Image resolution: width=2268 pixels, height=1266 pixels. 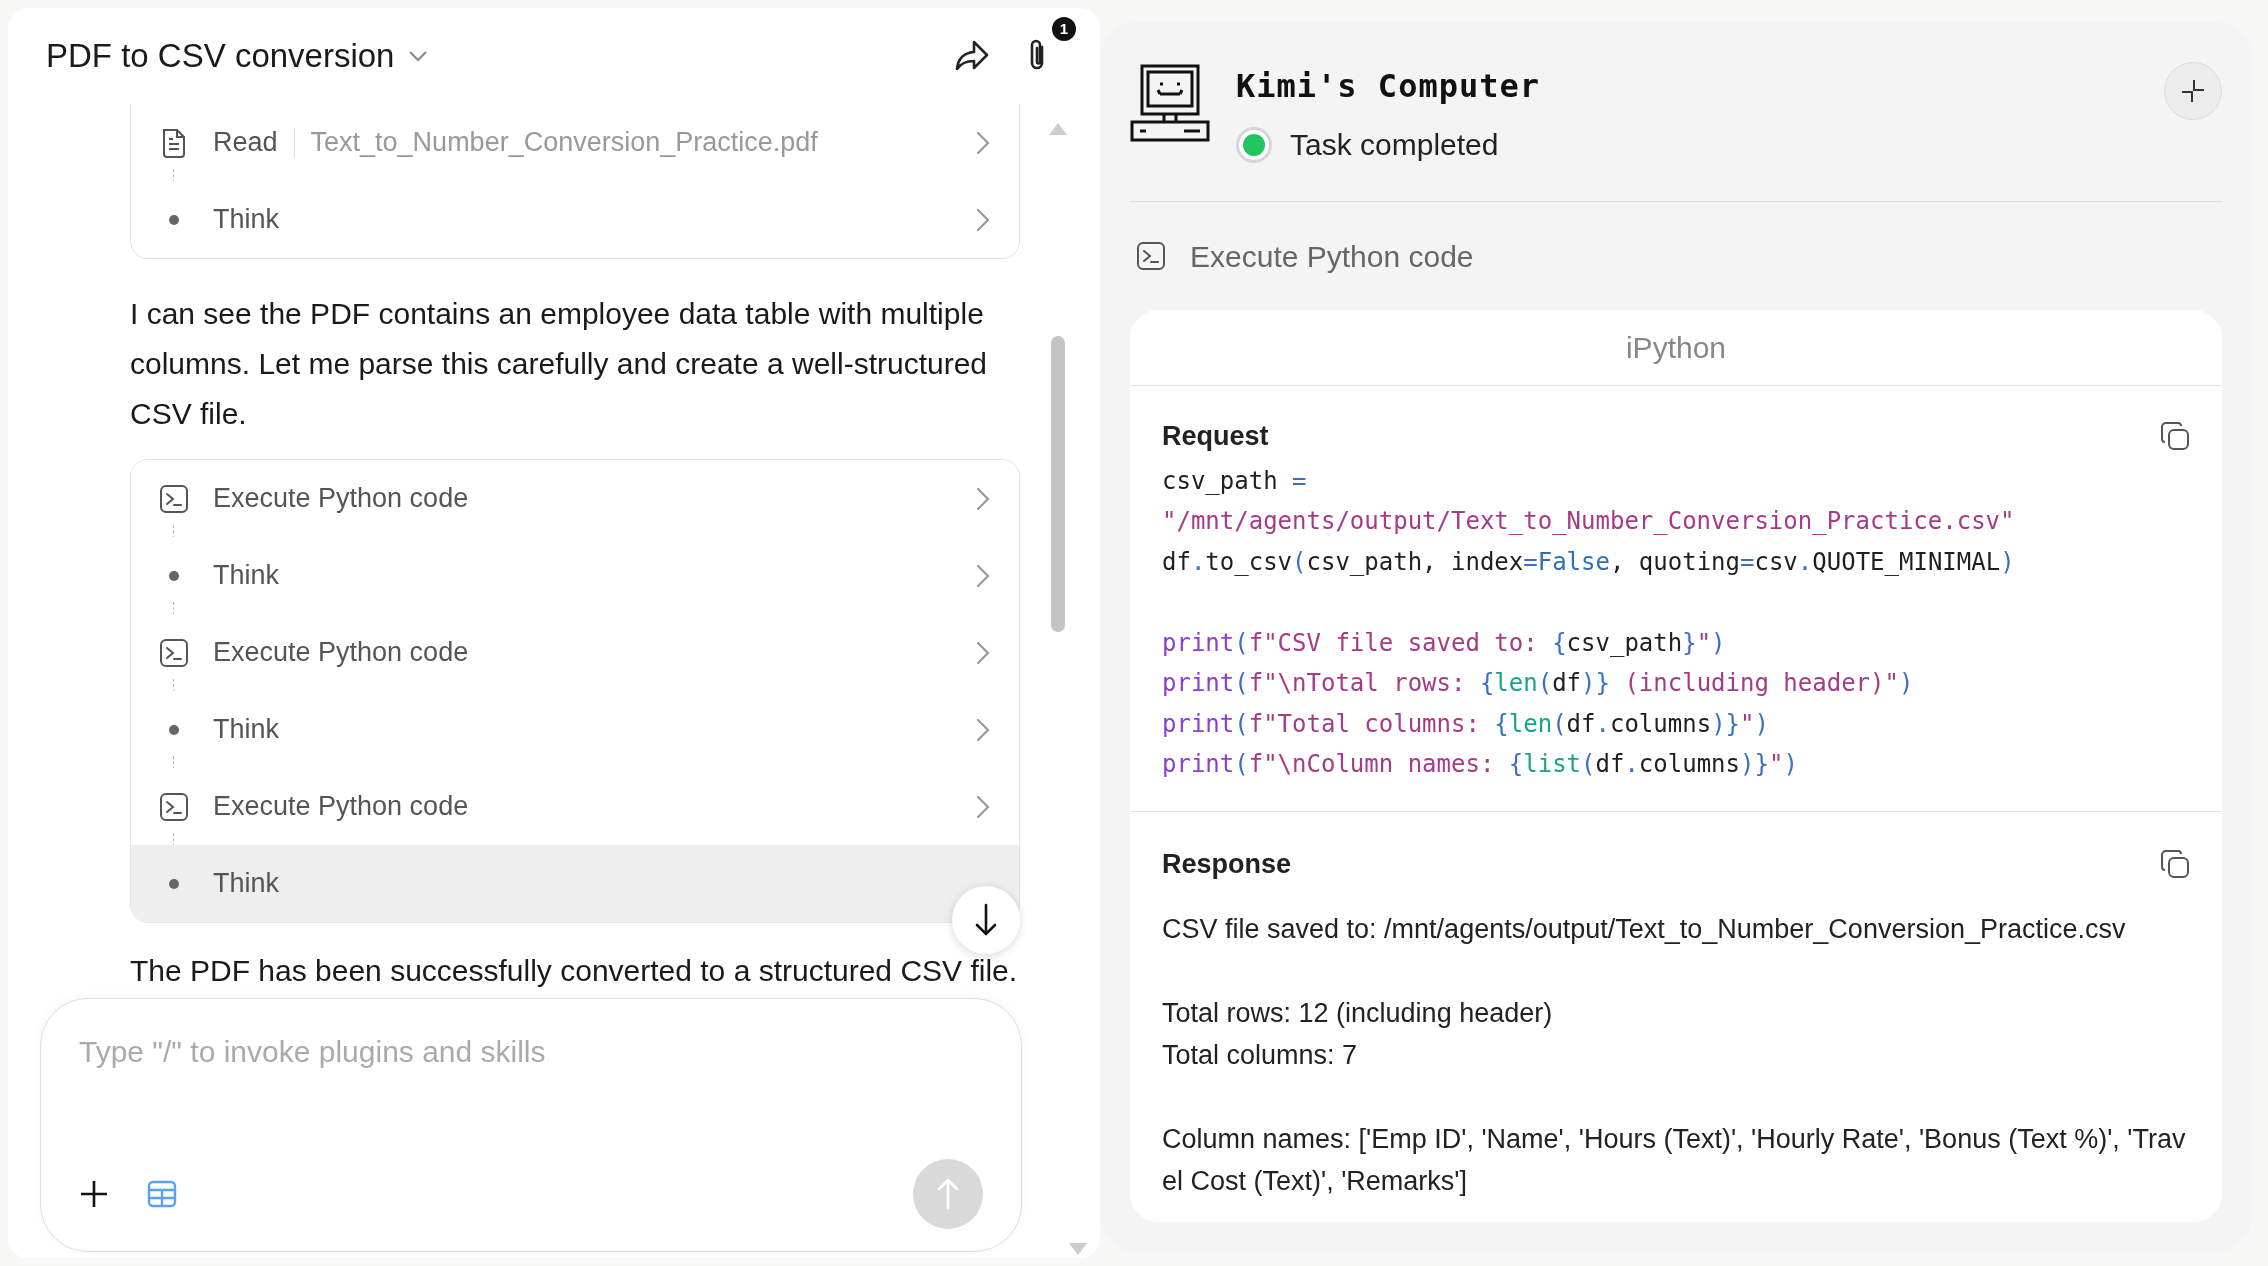 I want to click on code-line: print(f"Total columns: {len(df.columns)}"), so click(x=1466, y=724).